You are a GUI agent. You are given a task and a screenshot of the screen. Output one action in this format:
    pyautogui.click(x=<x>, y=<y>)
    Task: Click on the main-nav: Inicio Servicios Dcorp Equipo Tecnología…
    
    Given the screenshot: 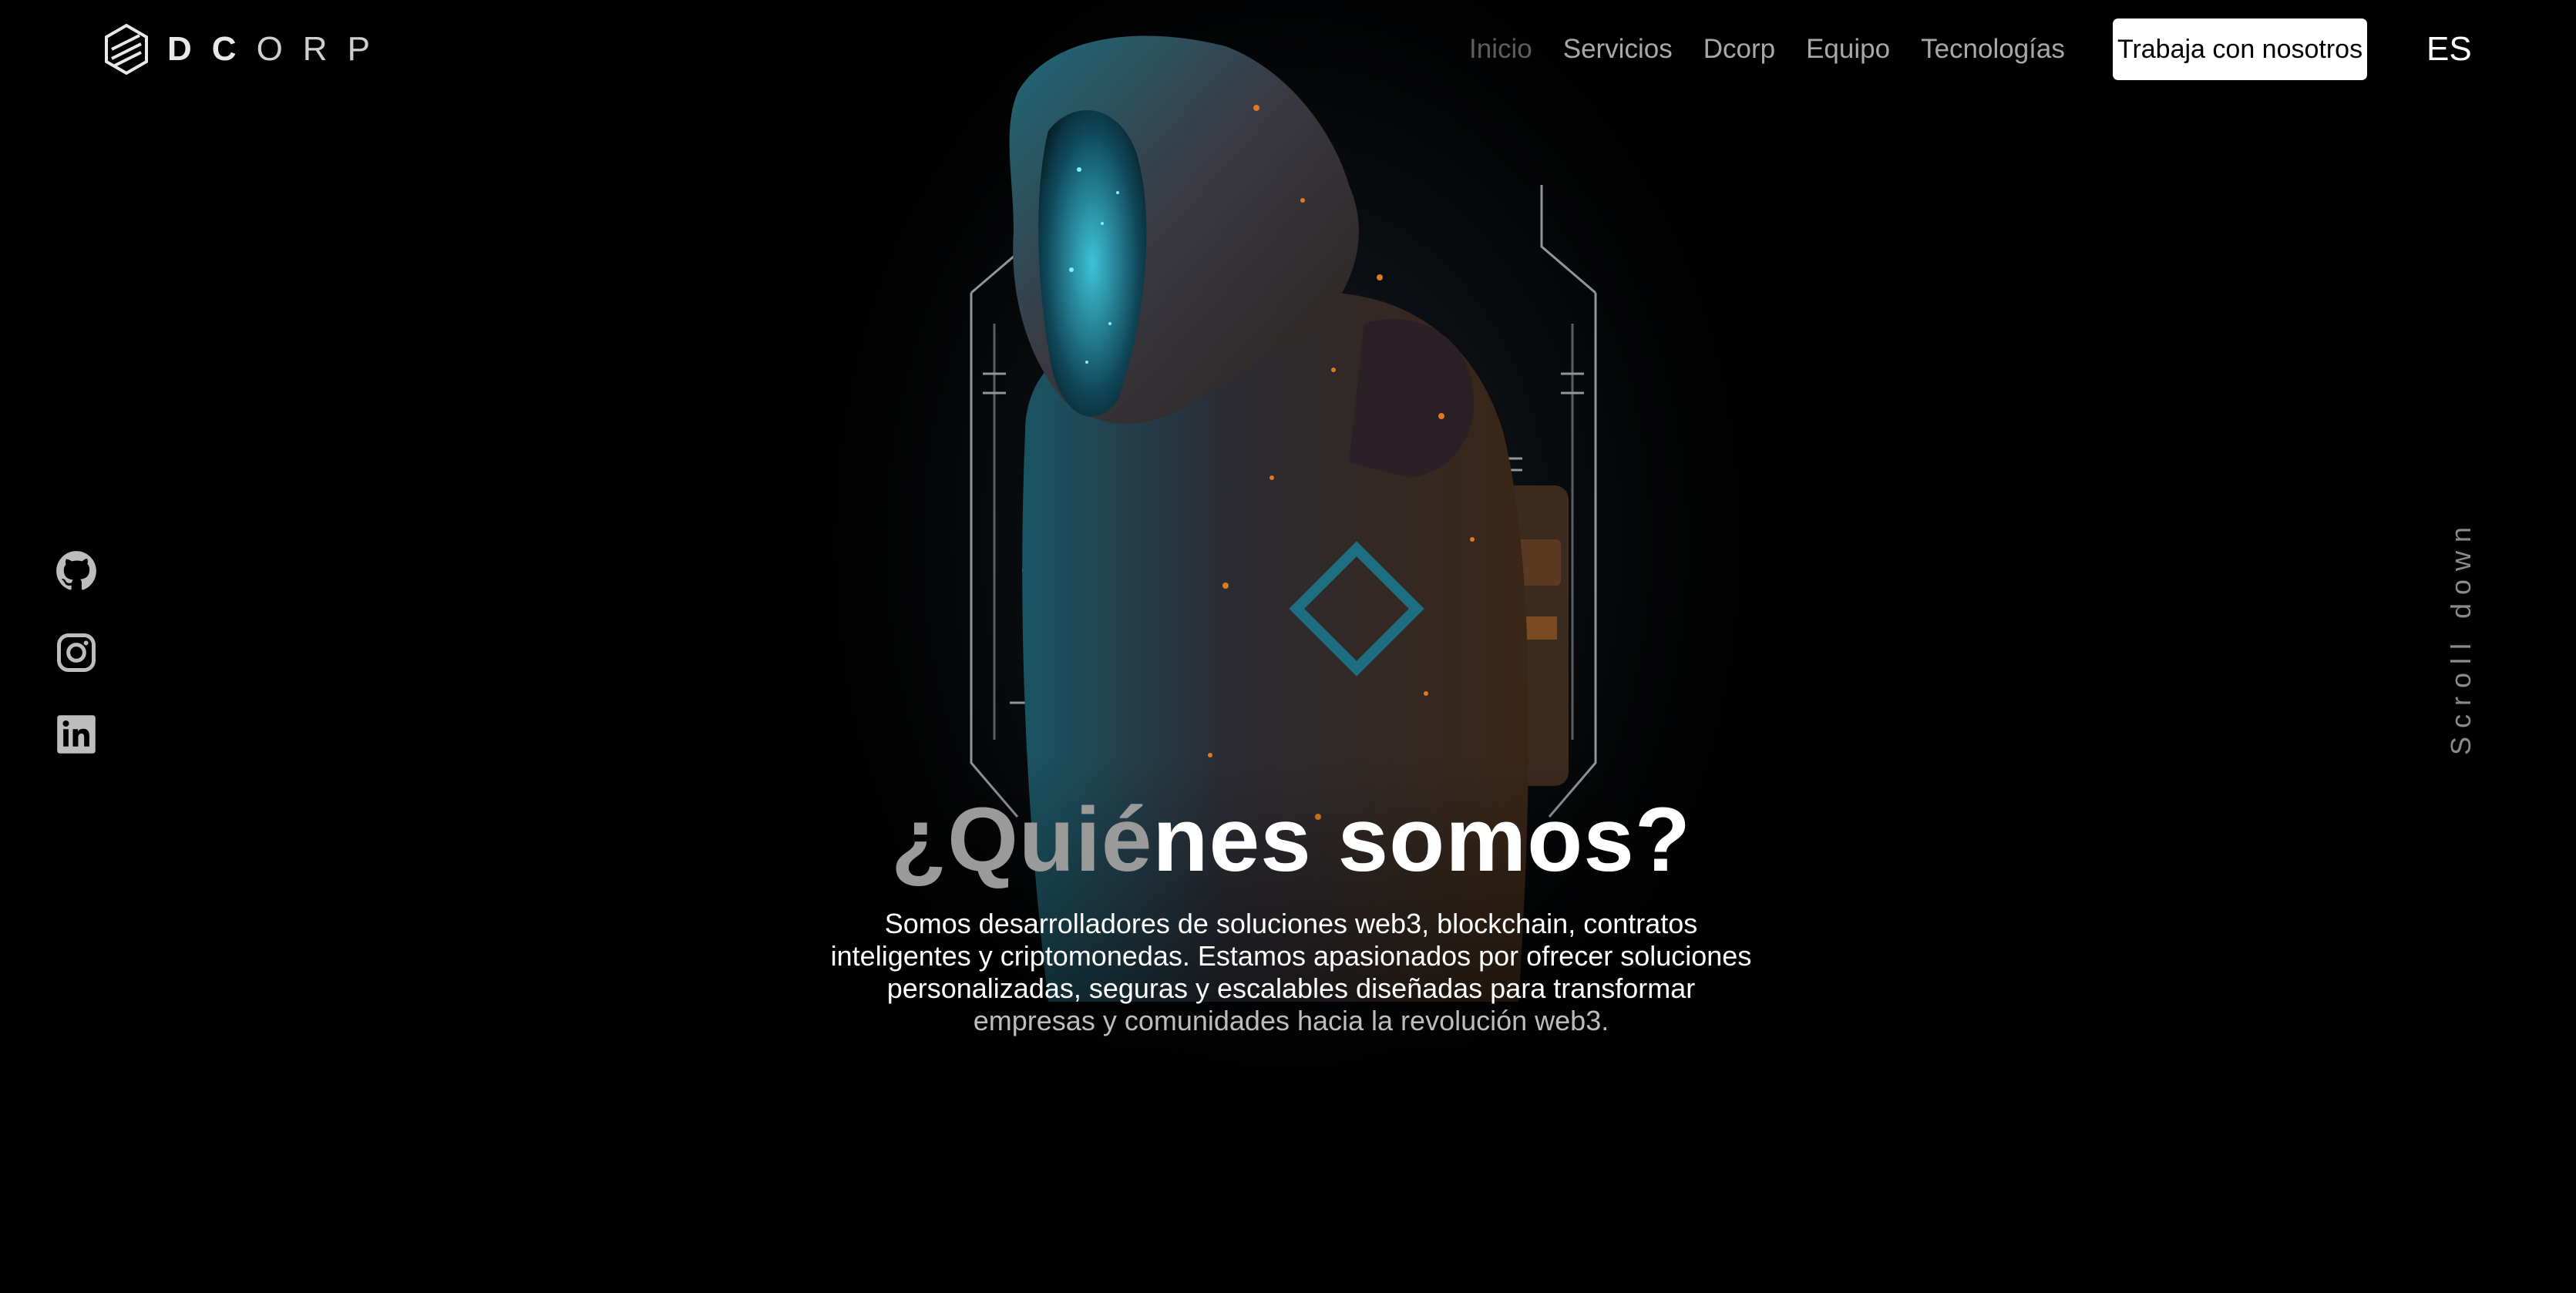 What is the action you would take?
    pyautogui.click(x=1767, y=49)
    